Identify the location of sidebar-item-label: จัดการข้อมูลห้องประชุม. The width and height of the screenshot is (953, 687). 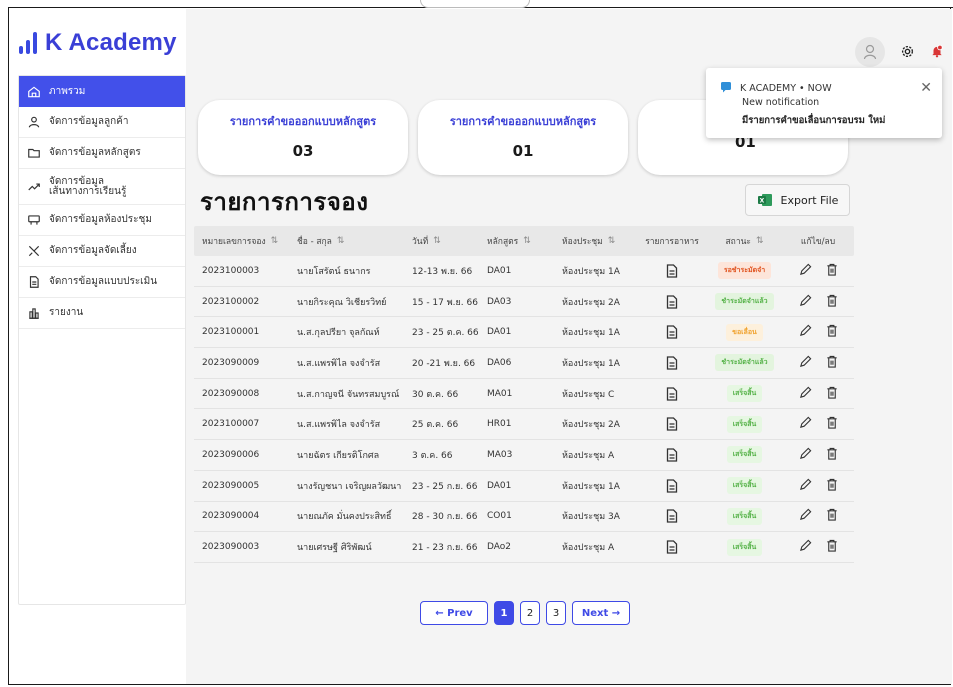
(100, 219).